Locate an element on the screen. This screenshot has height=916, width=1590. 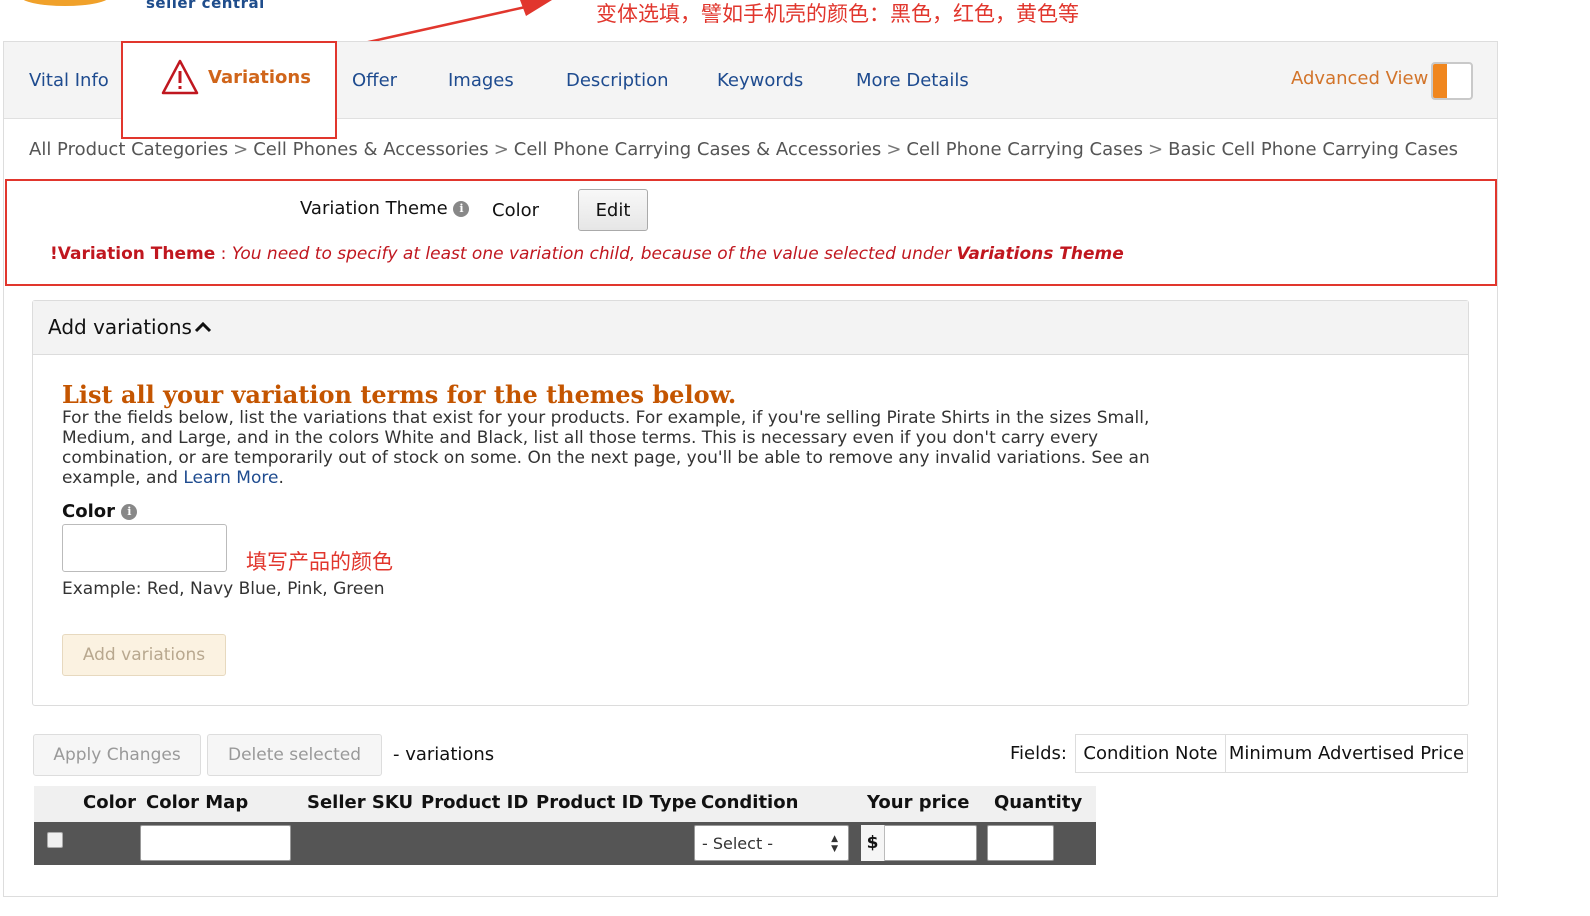
warning-icon is located at coordinates (180, 77).